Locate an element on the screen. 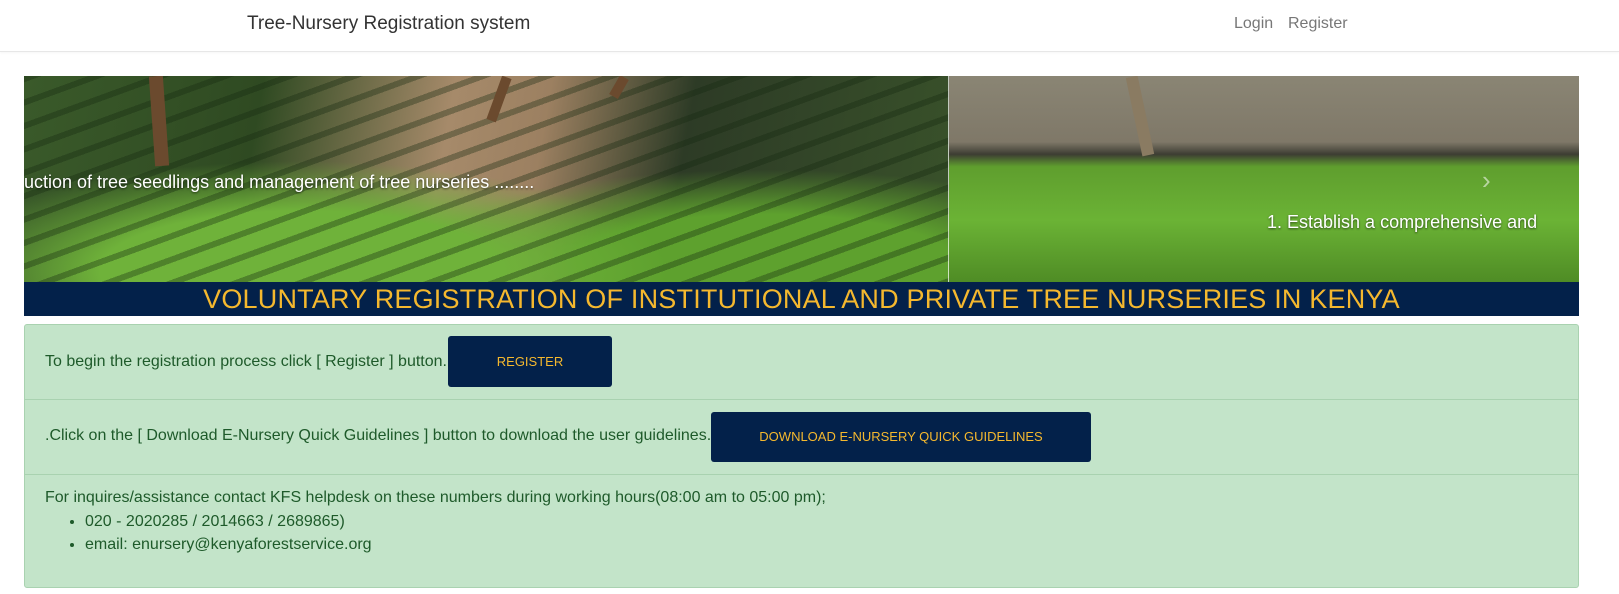  slide-divider is located at coordinates (948, 179).